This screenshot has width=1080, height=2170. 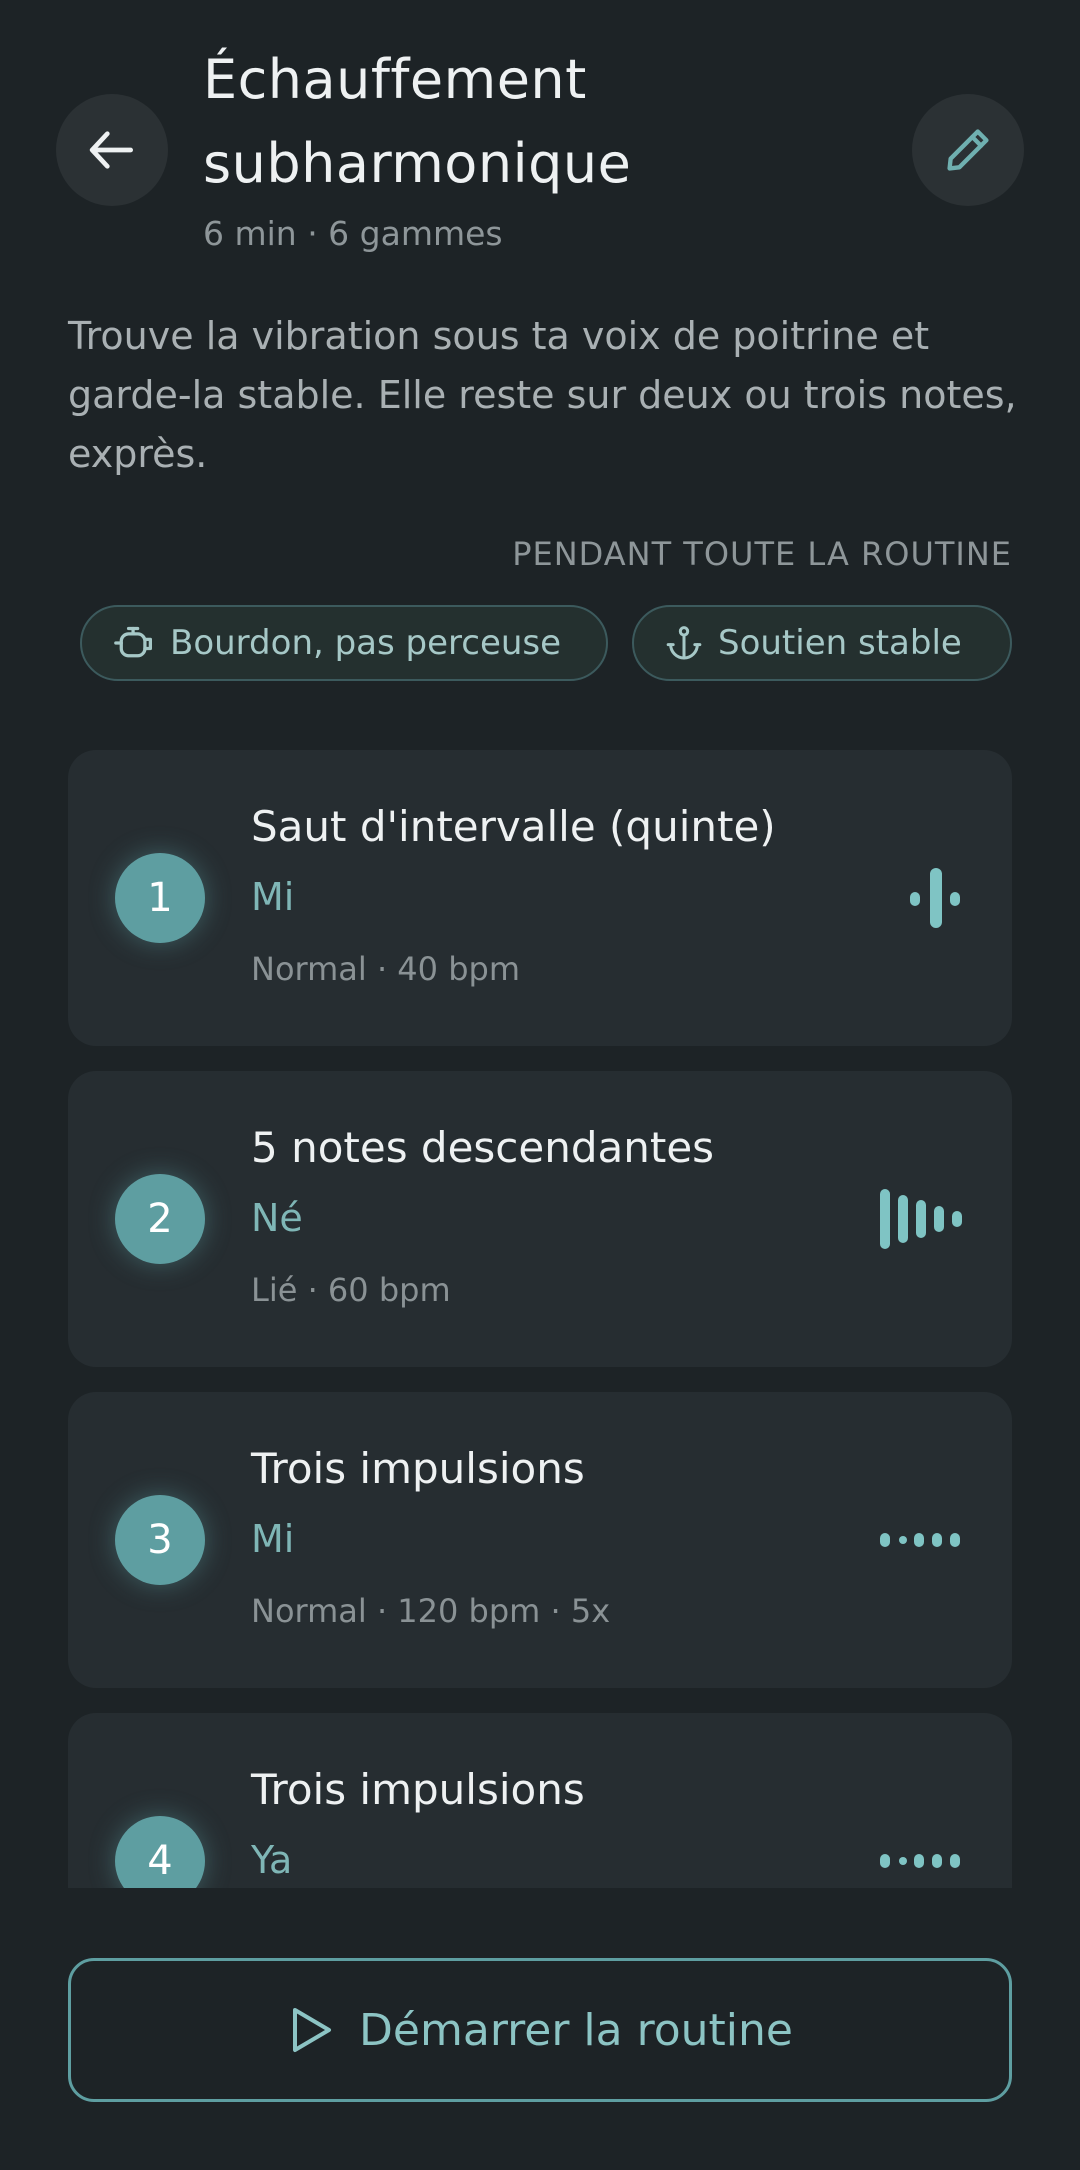 I want to click on interval-jump-icon, so click(x=935, y=898).